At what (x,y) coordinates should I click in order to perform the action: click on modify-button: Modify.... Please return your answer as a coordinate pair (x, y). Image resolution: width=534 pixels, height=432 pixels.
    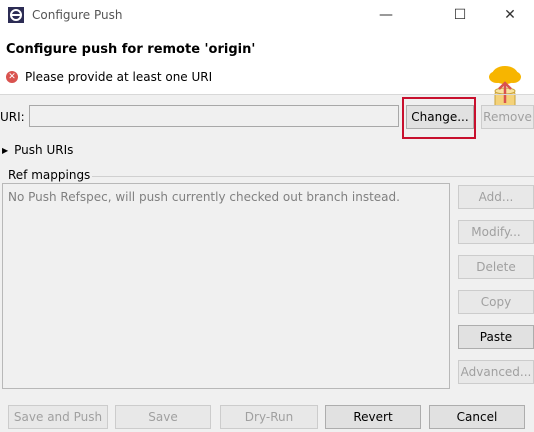
    Looking at the image, I should click on (496, 232).